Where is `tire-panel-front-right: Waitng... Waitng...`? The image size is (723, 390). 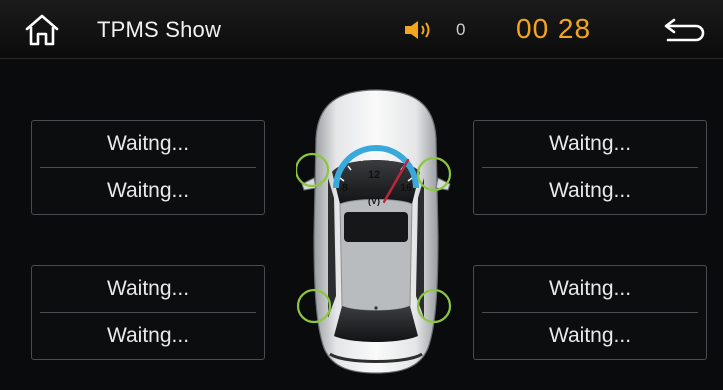 tire-panel-front-right: Waitng... Waitng... is located at coordinates (590, 167).